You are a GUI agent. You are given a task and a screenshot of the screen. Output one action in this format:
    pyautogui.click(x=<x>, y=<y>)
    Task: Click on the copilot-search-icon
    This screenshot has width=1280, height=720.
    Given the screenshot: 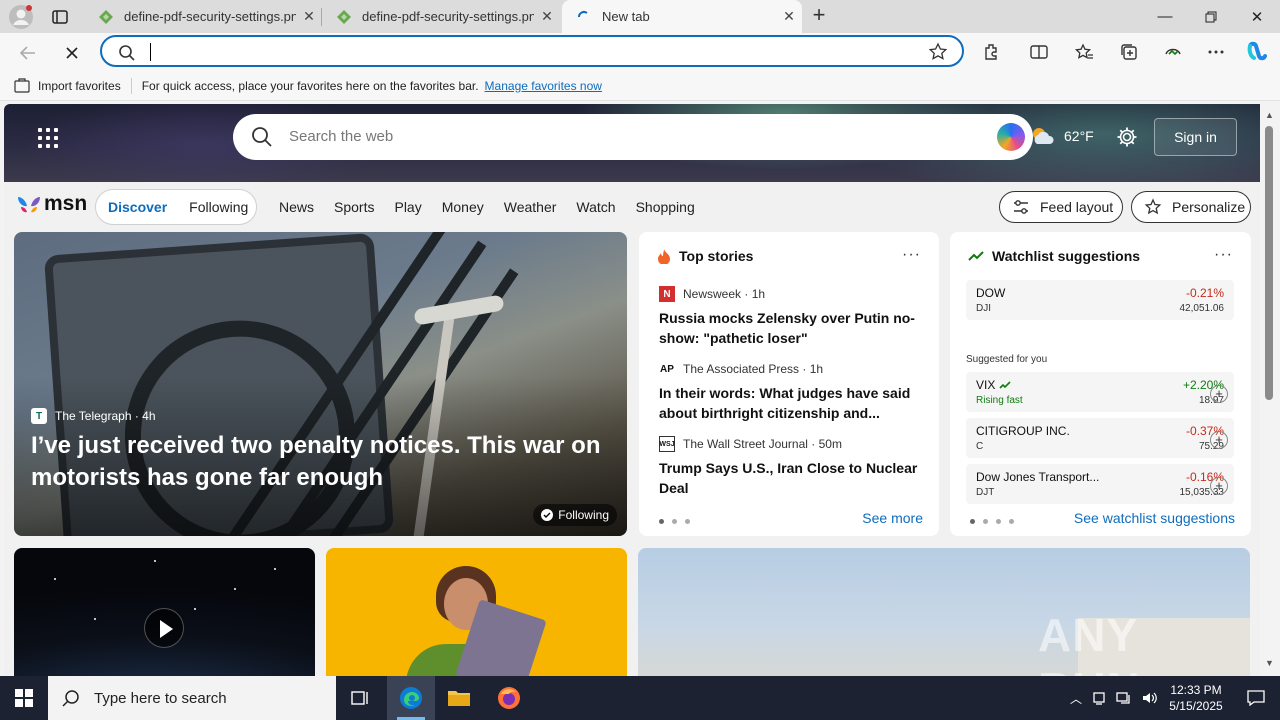 What is the action you would take?
    pyautogui.click(x=1011, y=137)
    